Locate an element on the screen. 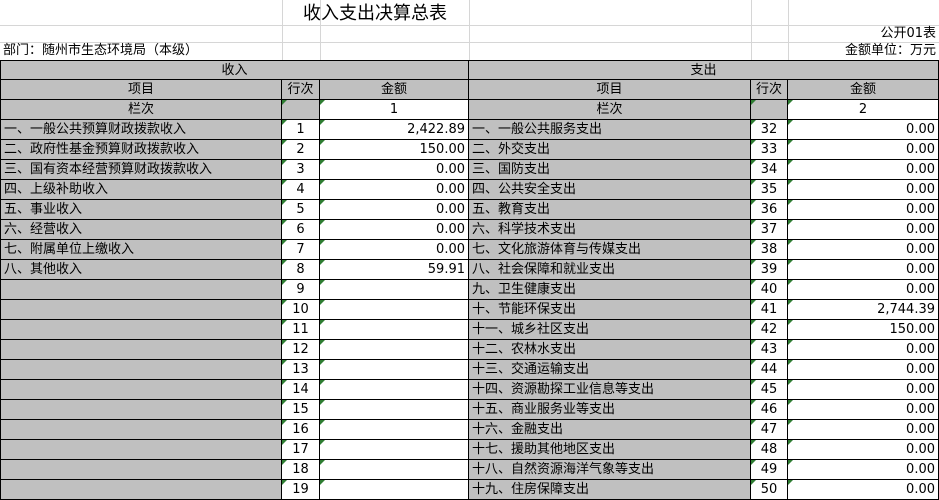 This screenshot has width=939, height=500. income-item-cell: 六、经营收入 is located at coordinates (141, 230).